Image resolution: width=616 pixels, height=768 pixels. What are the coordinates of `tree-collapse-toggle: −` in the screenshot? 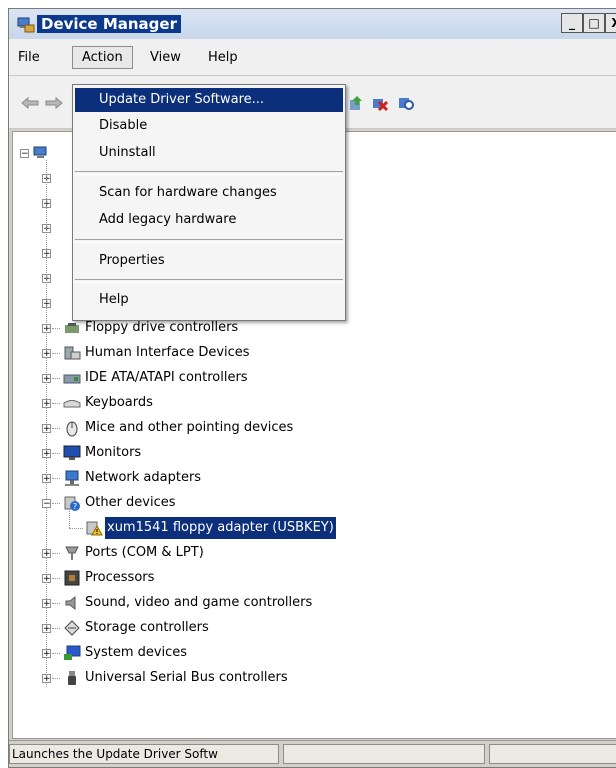 It's located at (46, 504).